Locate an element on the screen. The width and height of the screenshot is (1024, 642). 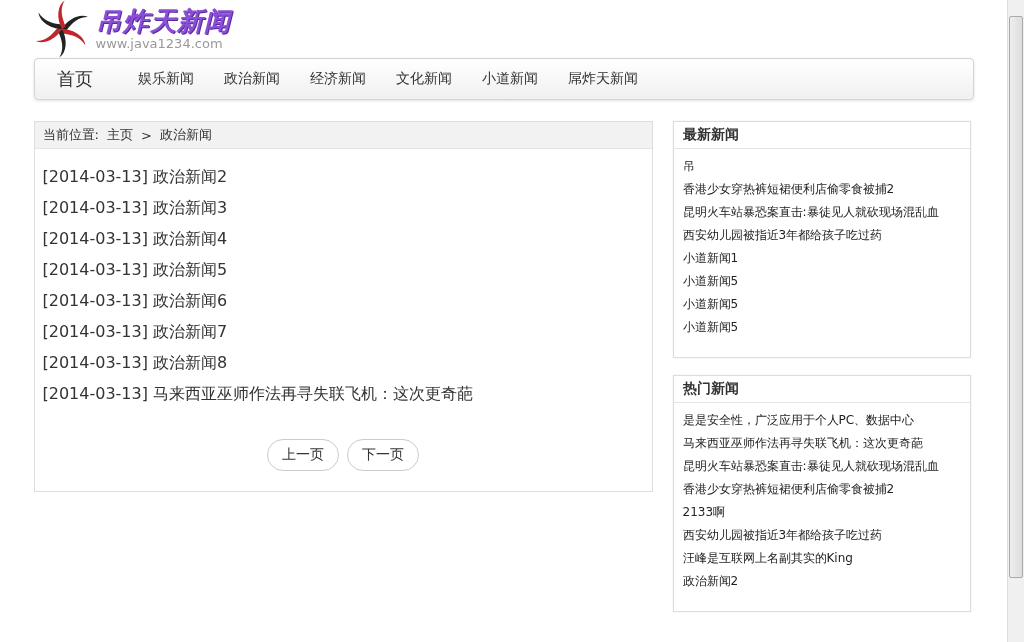
news-link: [2014-03-13] 政治新闻8 is located at coordinates (343, 362).